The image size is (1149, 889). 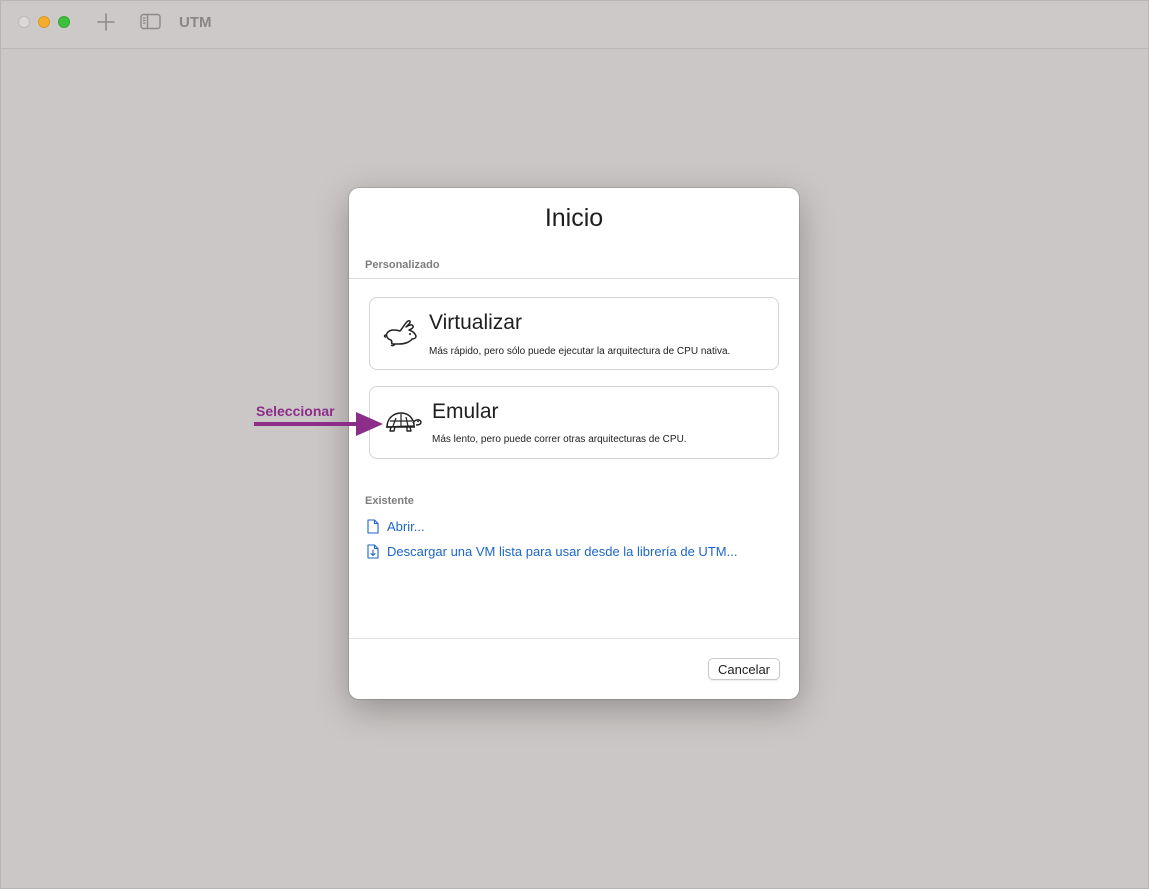 I want to click on plus-icon, so click(x=106, y=24).